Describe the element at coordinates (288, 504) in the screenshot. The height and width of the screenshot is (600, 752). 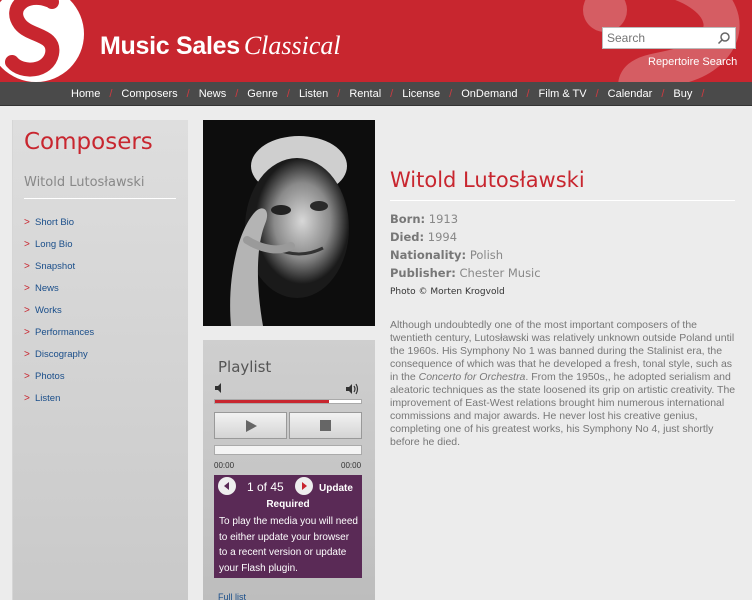
I see `required-label: Required` at that location.